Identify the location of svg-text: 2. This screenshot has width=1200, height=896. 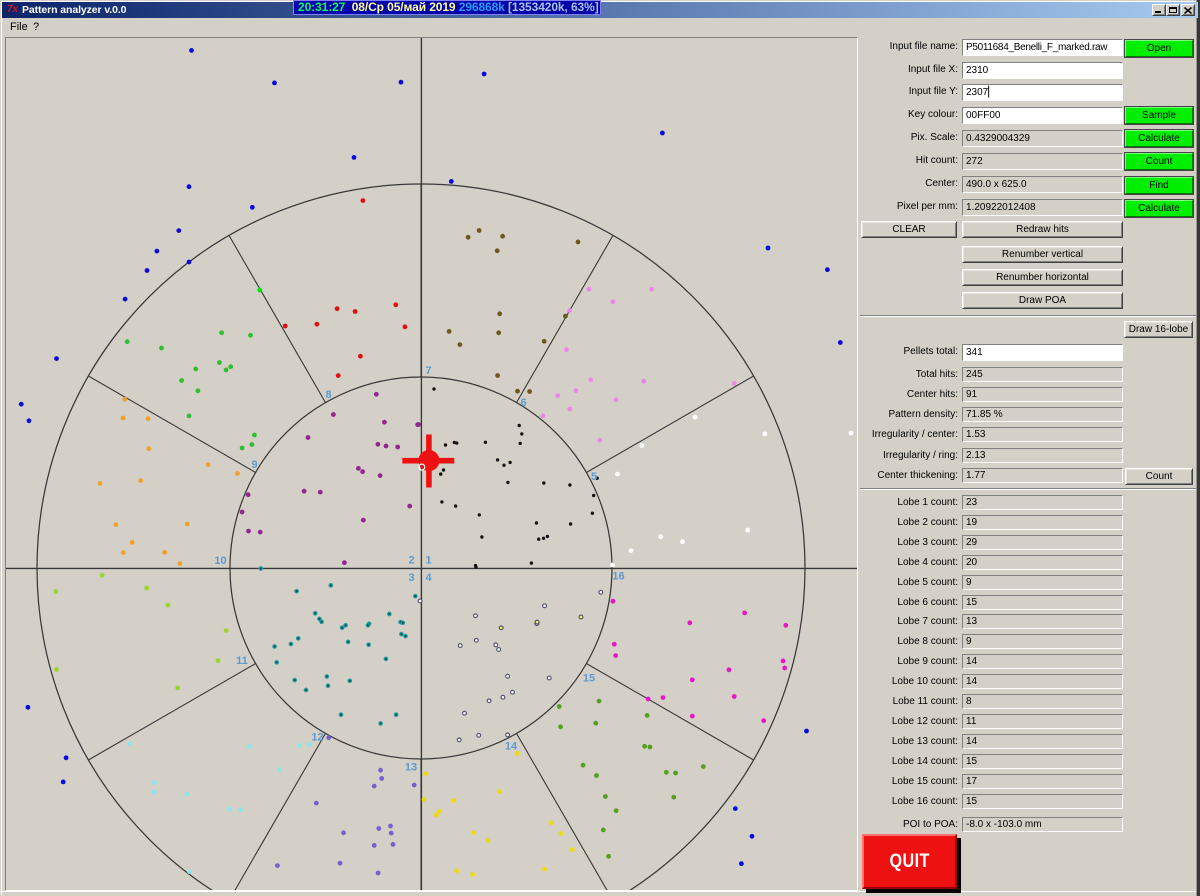
(411, 561).